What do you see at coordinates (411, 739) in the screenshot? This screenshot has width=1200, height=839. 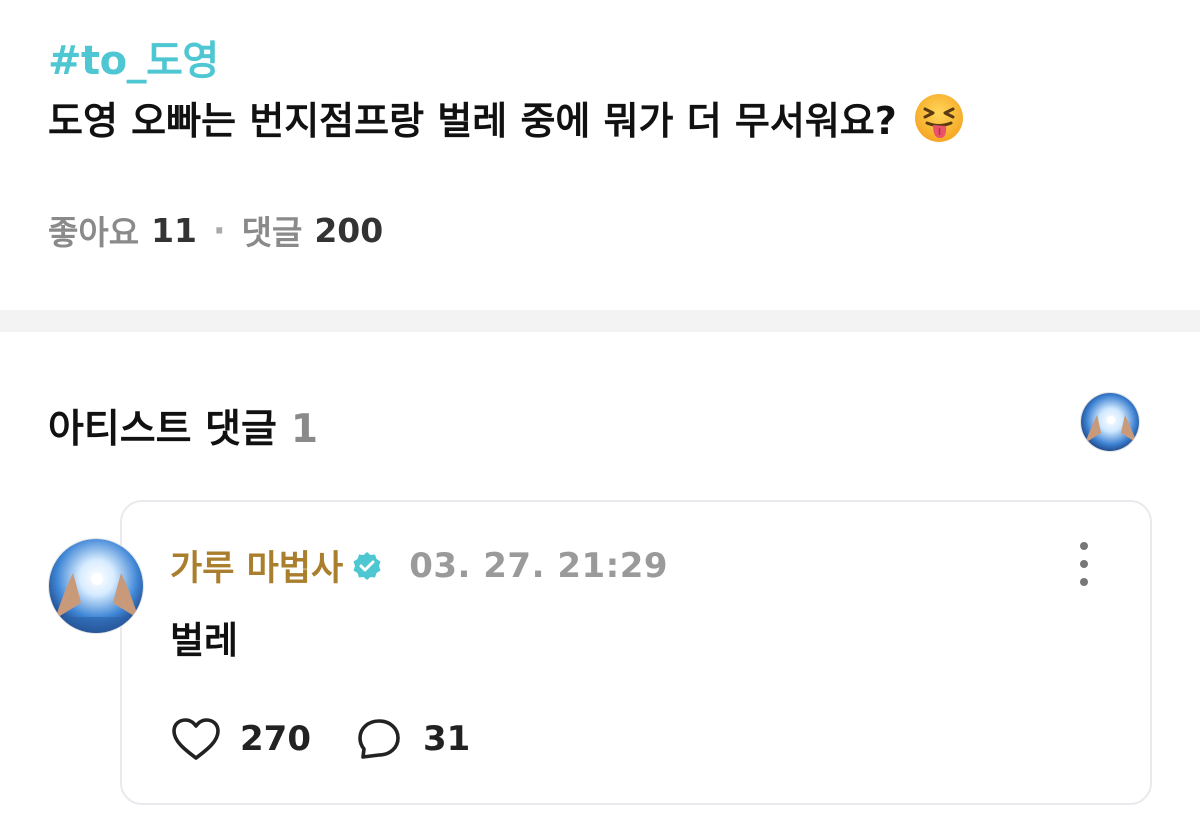 I see `reply-button: 31` at bounding box center [411, 739].